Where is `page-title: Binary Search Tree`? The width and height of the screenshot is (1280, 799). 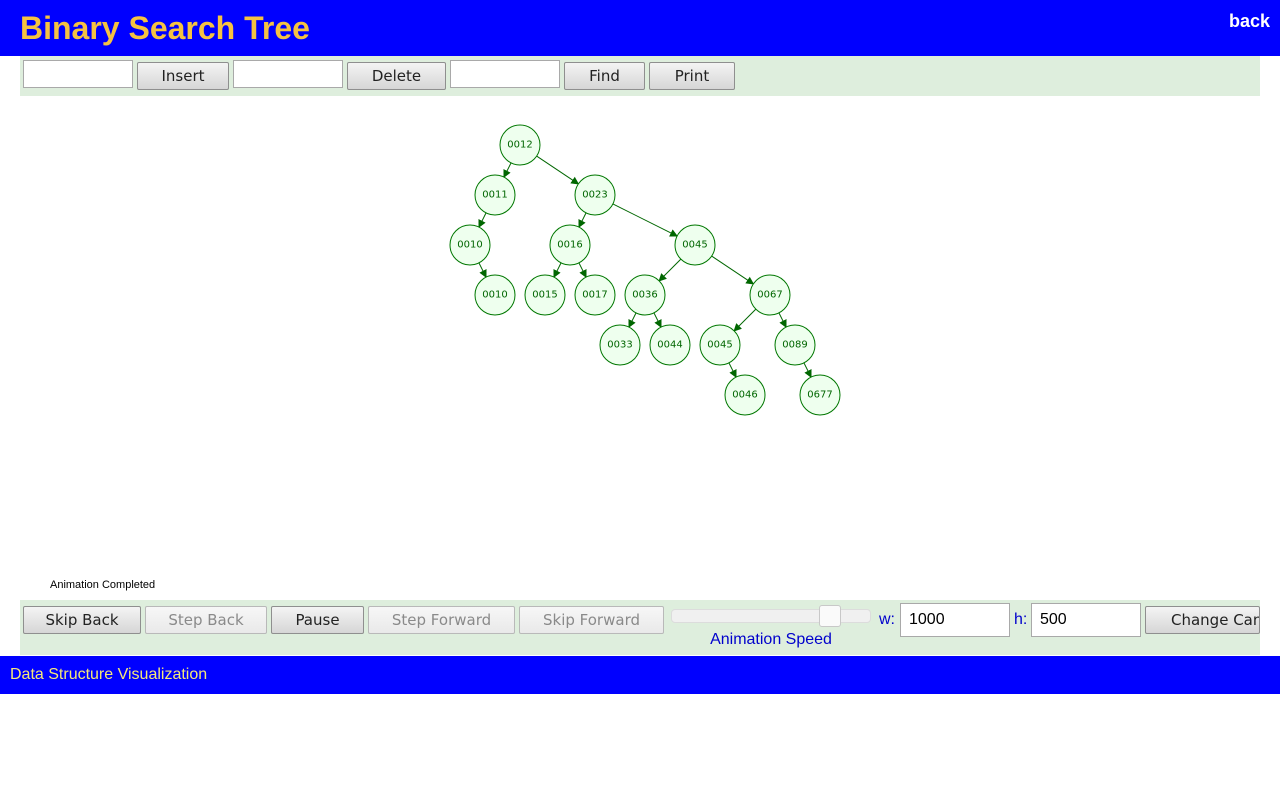 page-title: Binary Search Tree is located at coordinates (165, 28).